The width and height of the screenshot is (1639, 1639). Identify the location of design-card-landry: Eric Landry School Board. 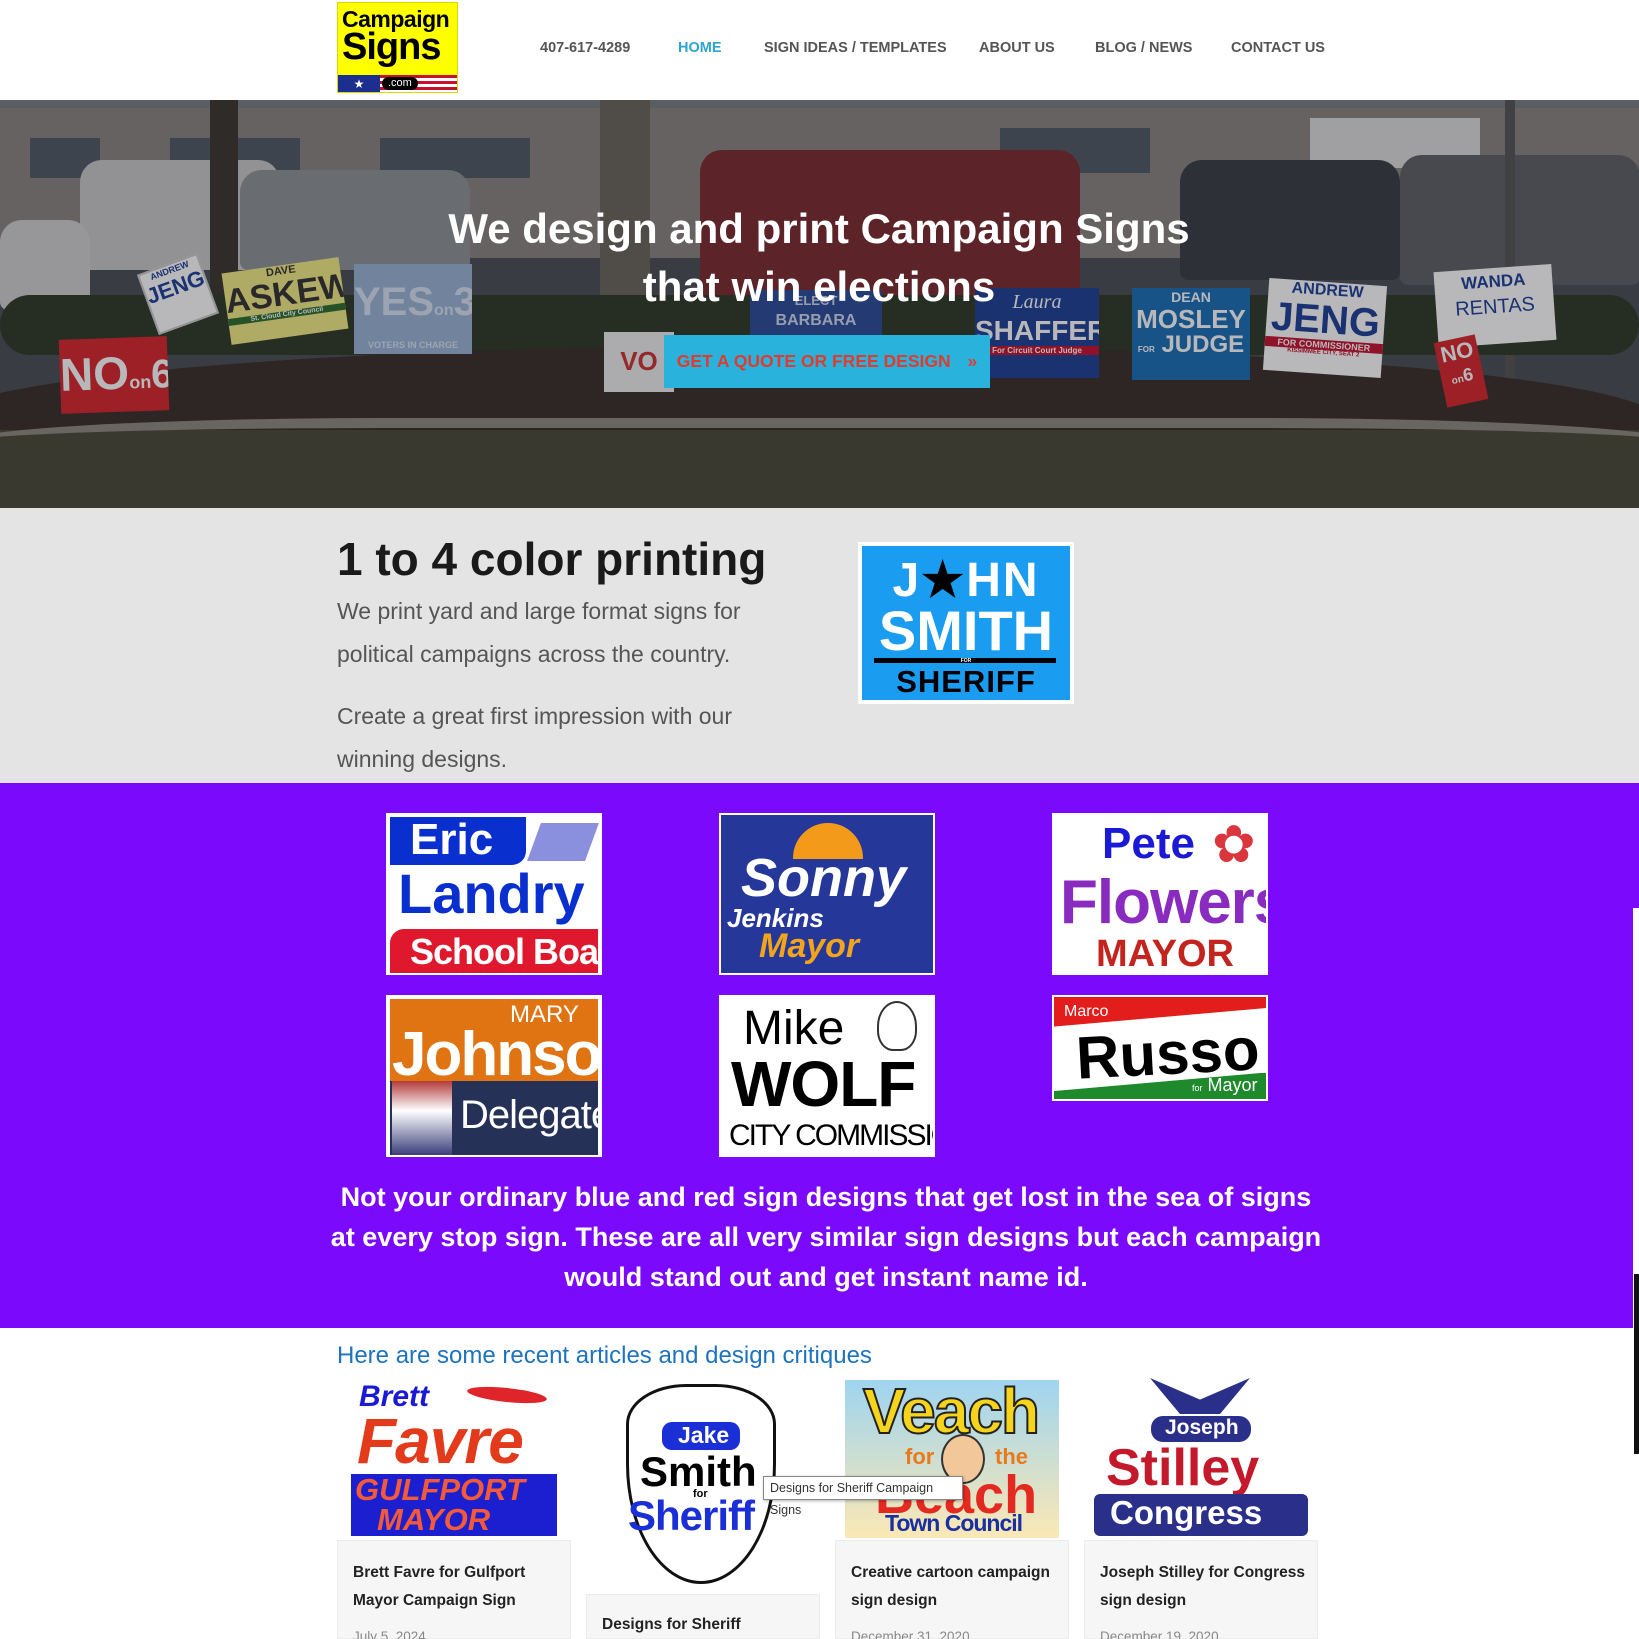
(494, 894).